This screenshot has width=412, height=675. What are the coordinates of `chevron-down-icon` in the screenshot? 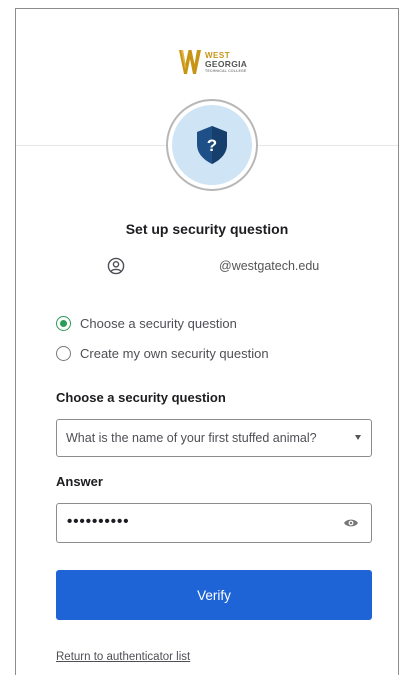 It's located at (358, 437).